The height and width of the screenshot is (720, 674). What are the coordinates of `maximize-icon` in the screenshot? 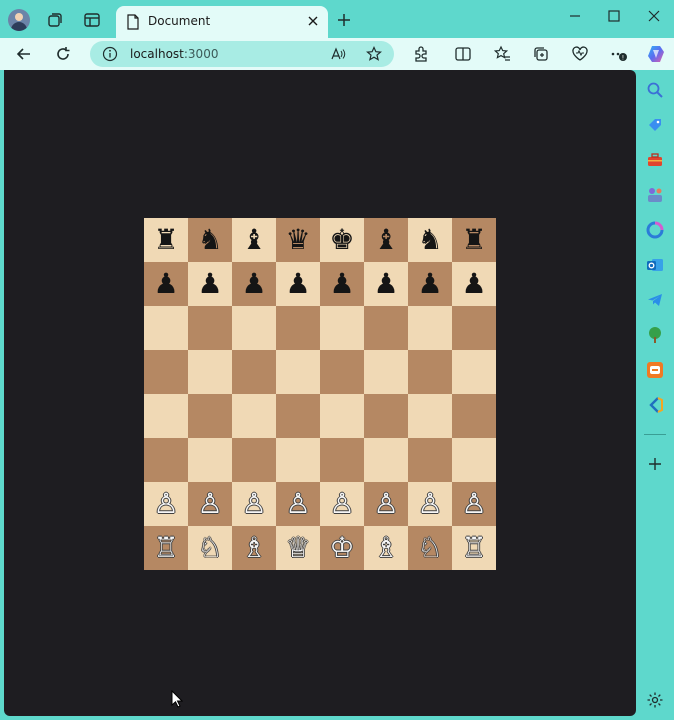 It's located at (614, 16).